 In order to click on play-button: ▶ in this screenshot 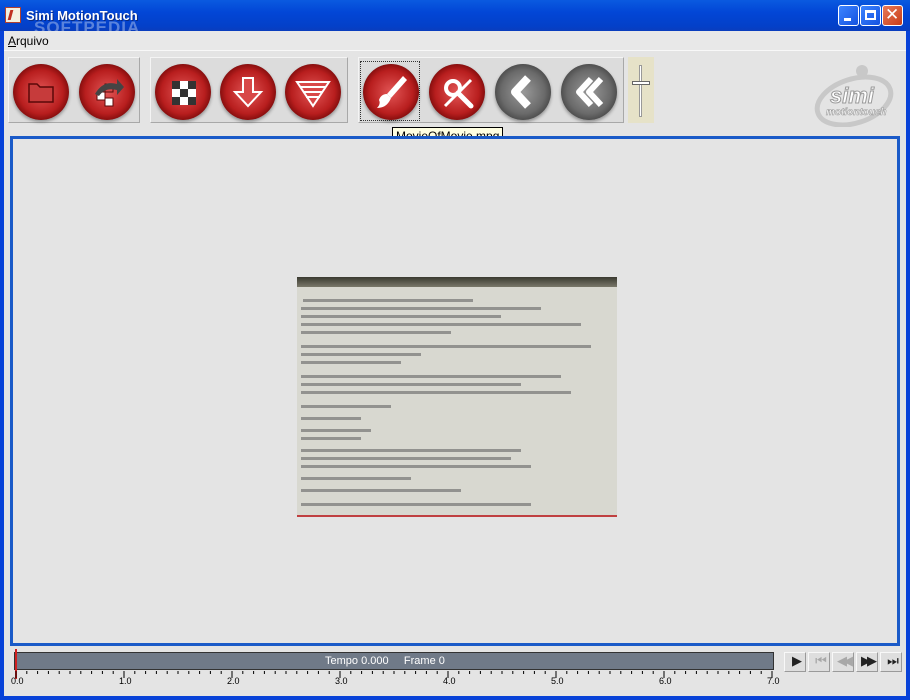, I will do `click(795, 662)`.